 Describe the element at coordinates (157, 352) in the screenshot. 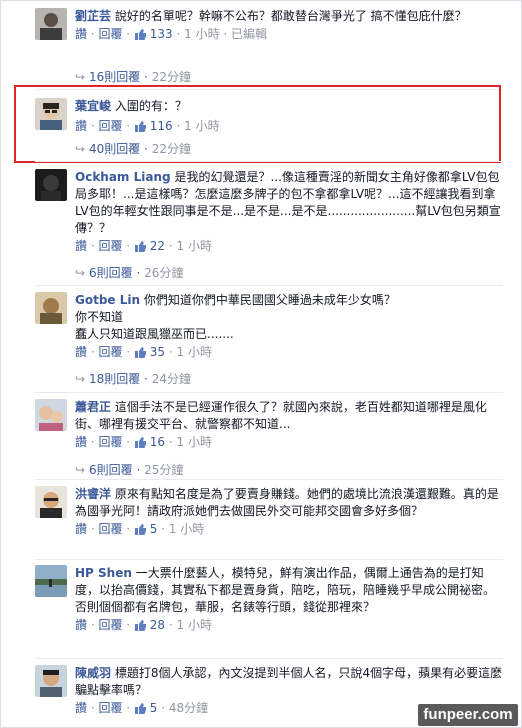

I see `like-count: 35` at that location.